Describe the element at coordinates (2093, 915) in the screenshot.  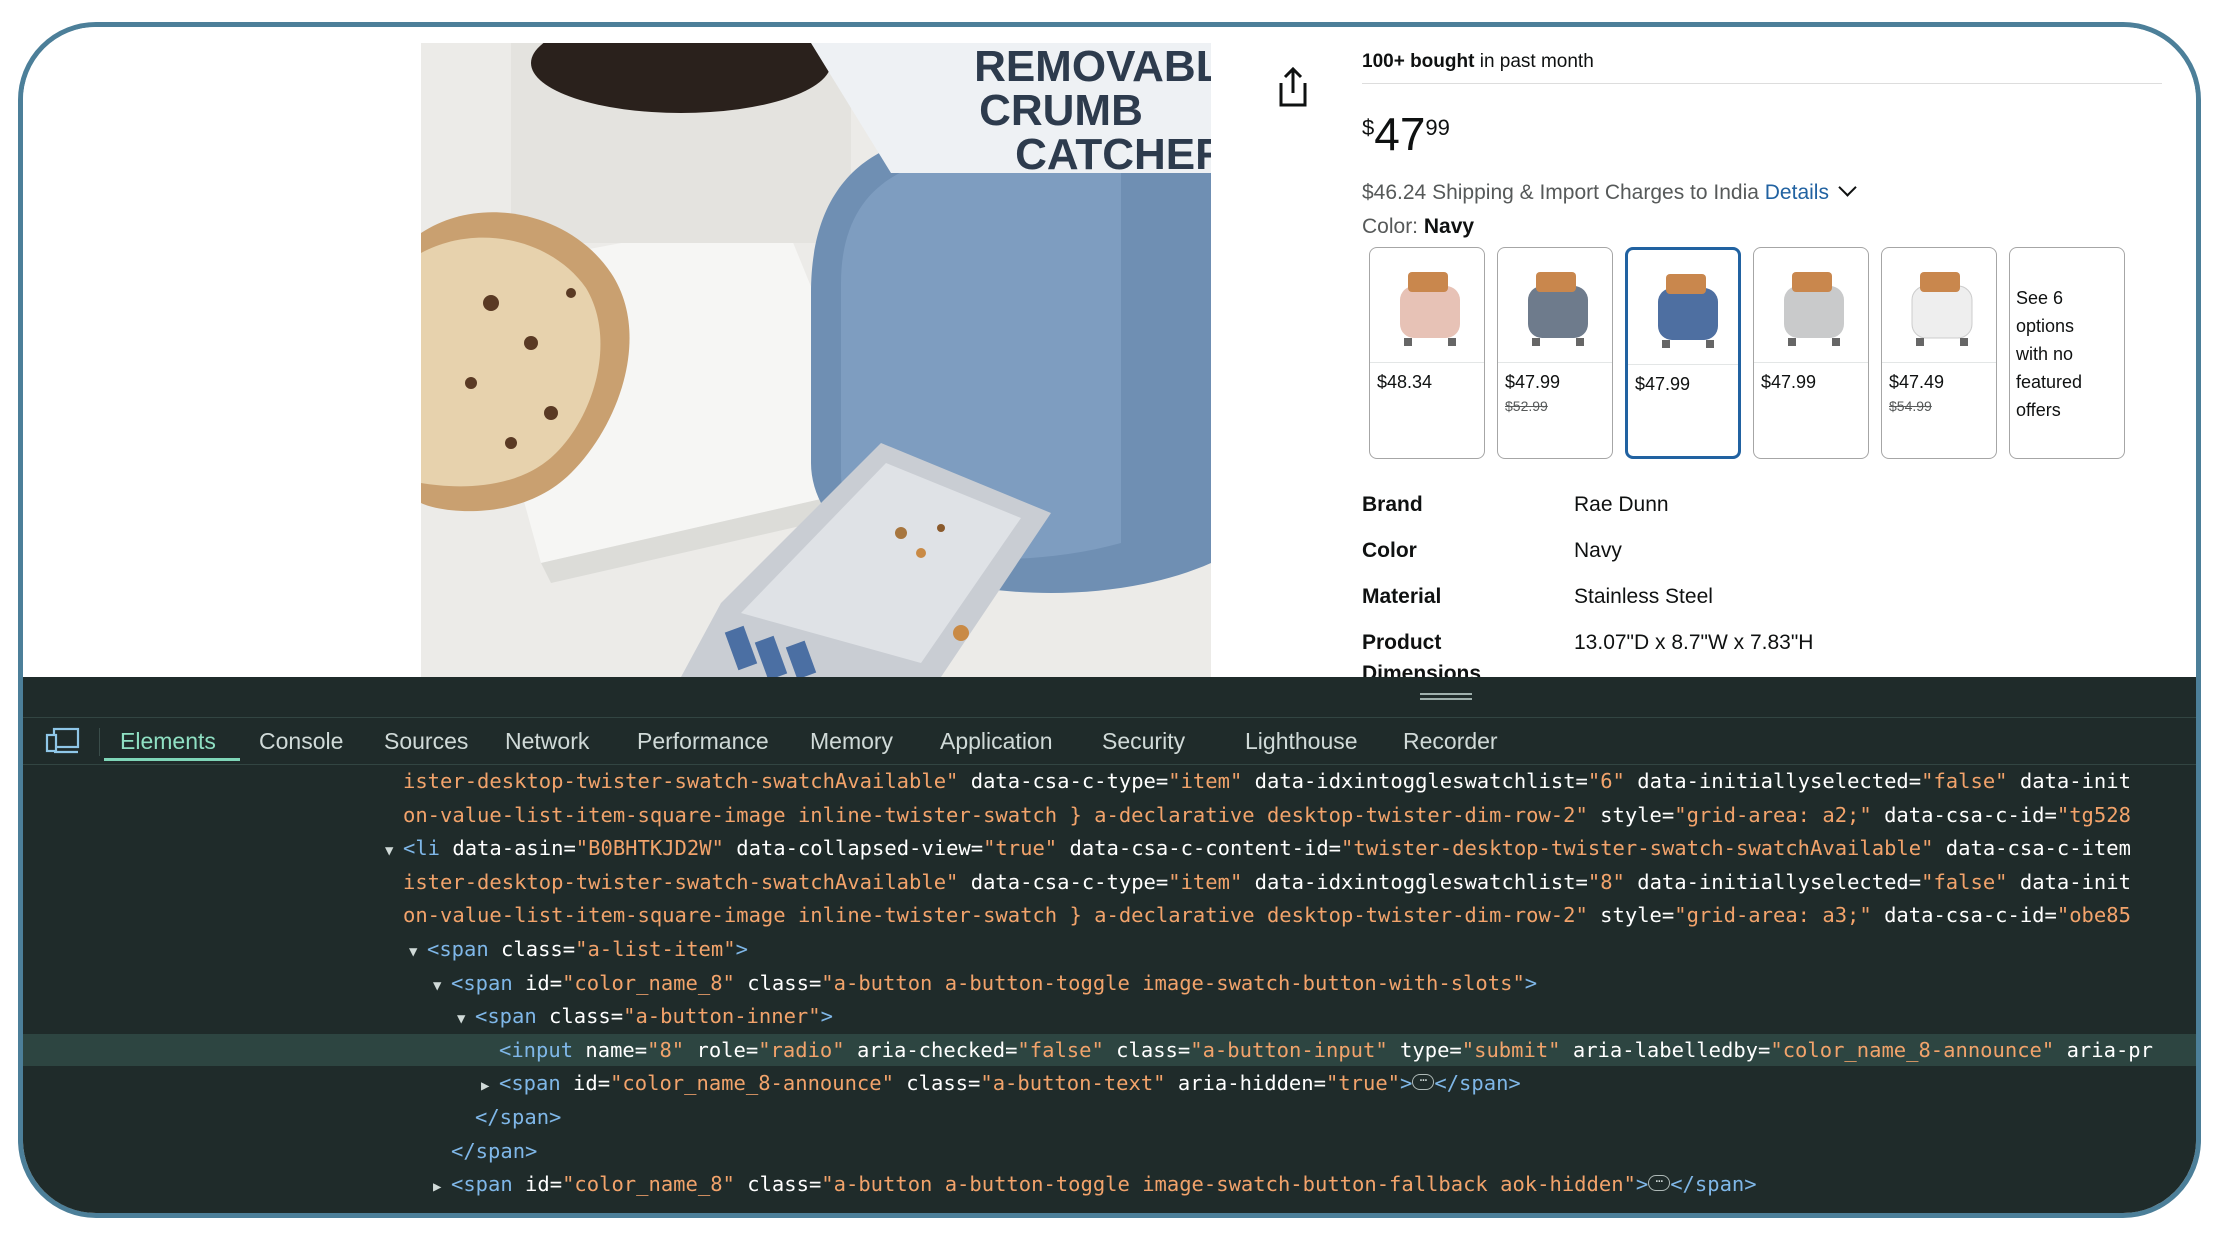
I see `html-attribute-value: "obe85` at that location.